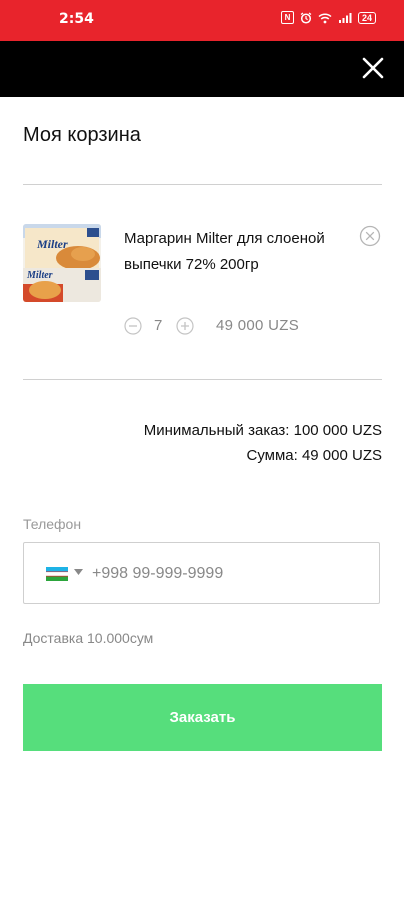 Image resolution: width=404 pixels, height=900 pixels. I want to click on wifi-icon, so click(325, 17).